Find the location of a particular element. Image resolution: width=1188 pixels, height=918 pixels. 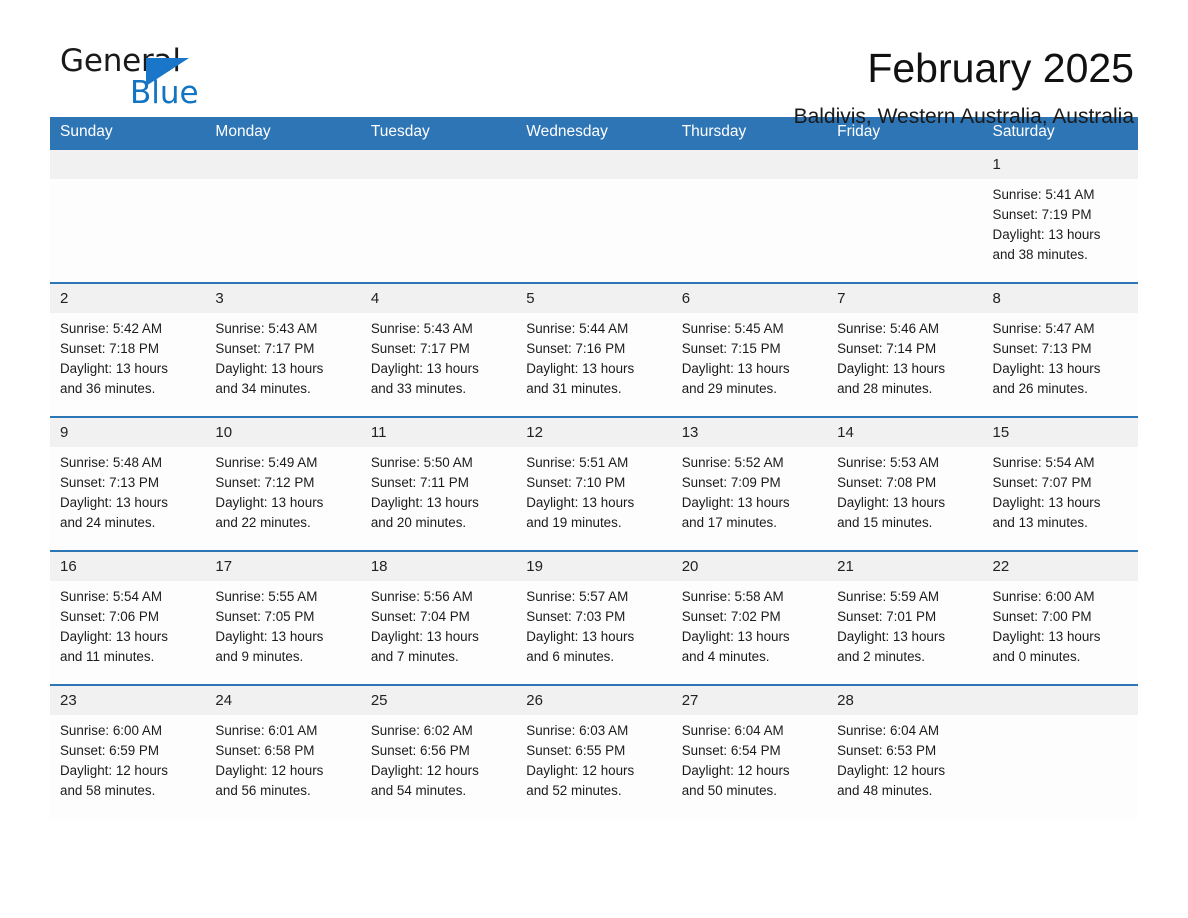

triangle-icon is located at coordinates (167, 72).